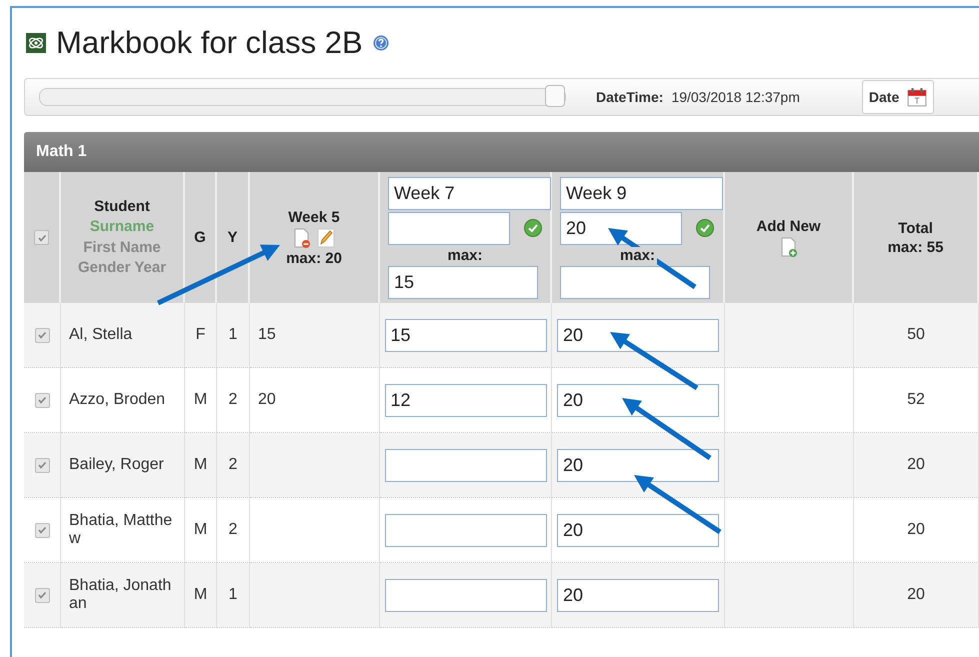 Image resolution: width=979 pixels, height=657 pixels. Describe the element at coordinates (789, 247) in the screenshot. I see `add-document-icon` at that location.